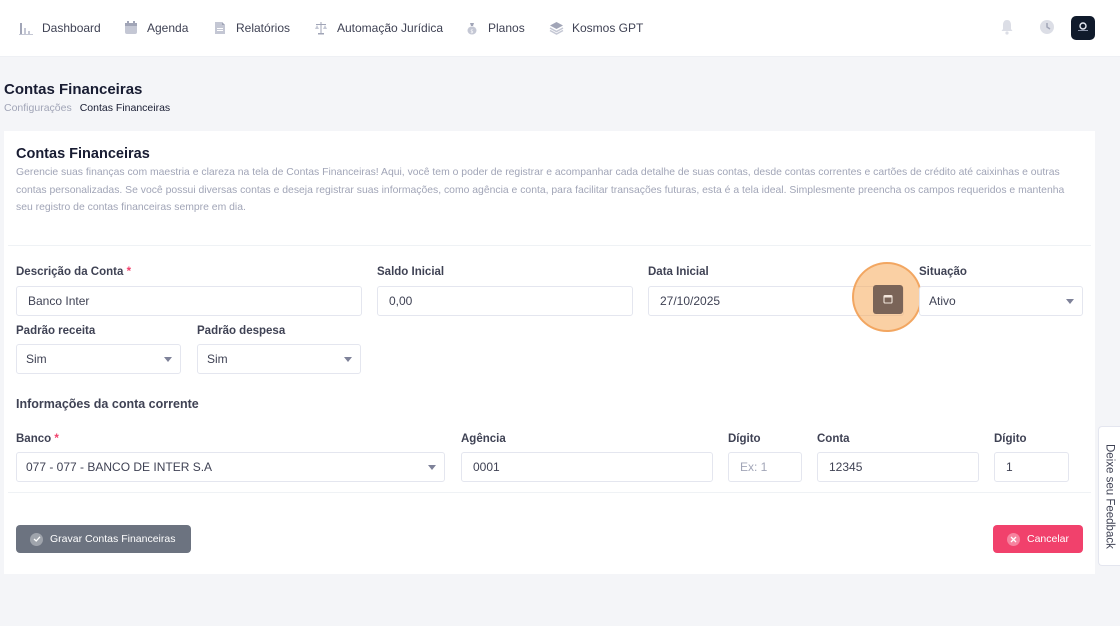 Image resolution: width=1120 pixels, height=626 pixels. I want to click on money-bag-icon: $, so click(472, 28).